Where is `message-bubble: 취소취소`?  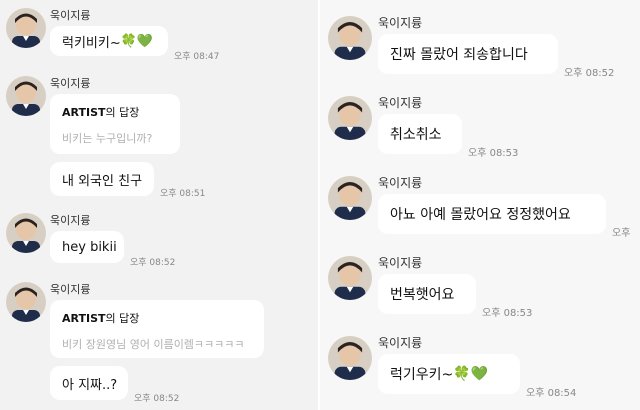 message-bubble: 취소취소 is located at coordinates (420, 134).